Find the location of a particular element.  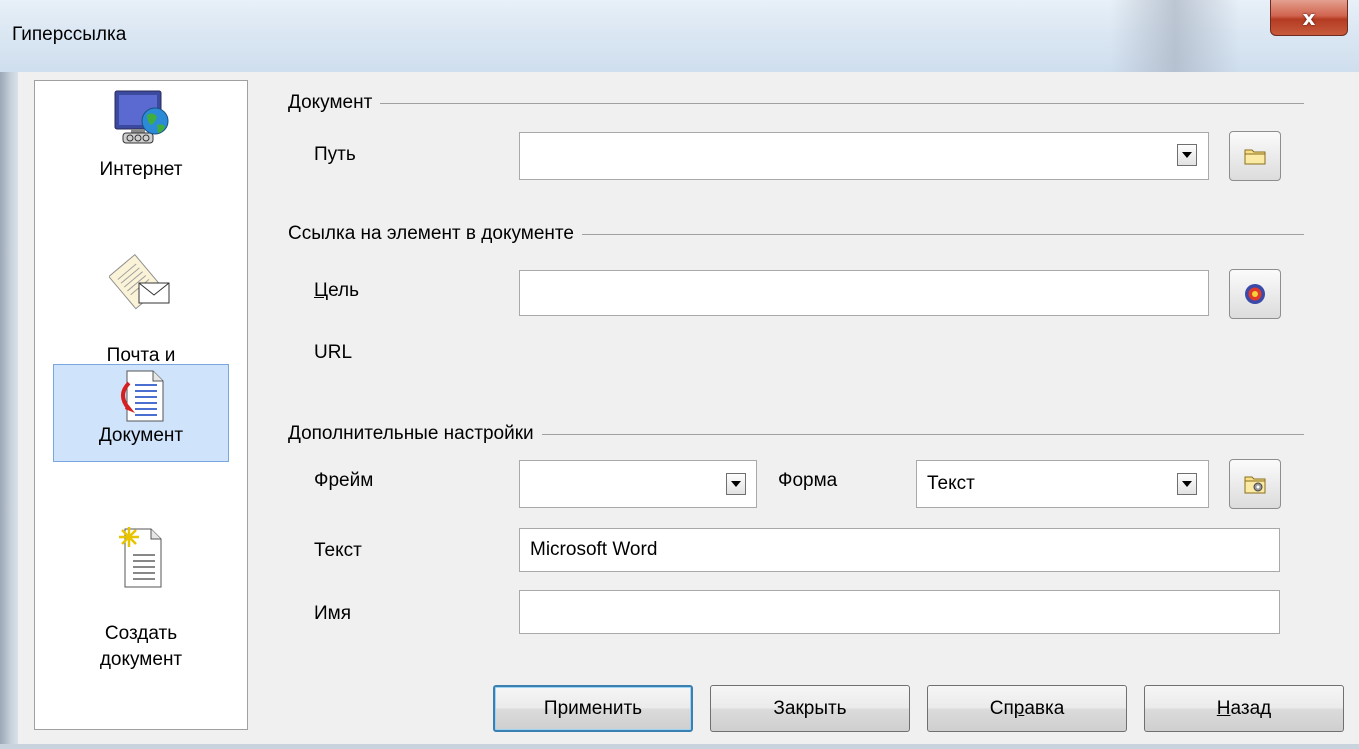

advanced-section-header: Дополнительные настройки is located at coordinates (796, 434).